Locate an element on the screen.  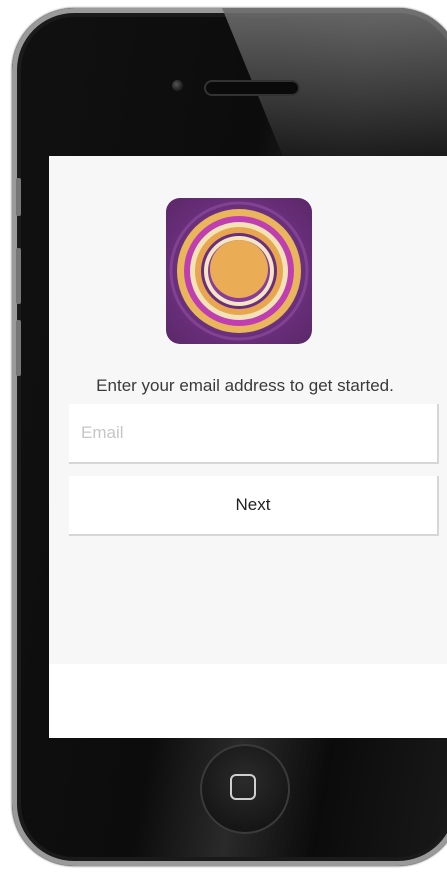
home-button is located at coordinates (245, 789).